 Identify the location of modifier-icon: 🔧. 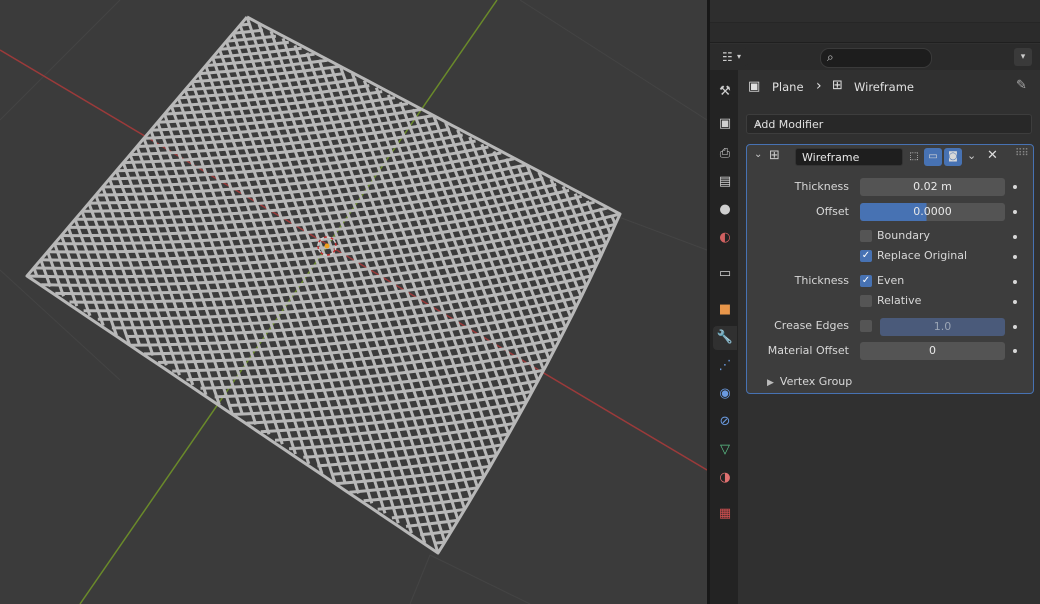
(725, 337).